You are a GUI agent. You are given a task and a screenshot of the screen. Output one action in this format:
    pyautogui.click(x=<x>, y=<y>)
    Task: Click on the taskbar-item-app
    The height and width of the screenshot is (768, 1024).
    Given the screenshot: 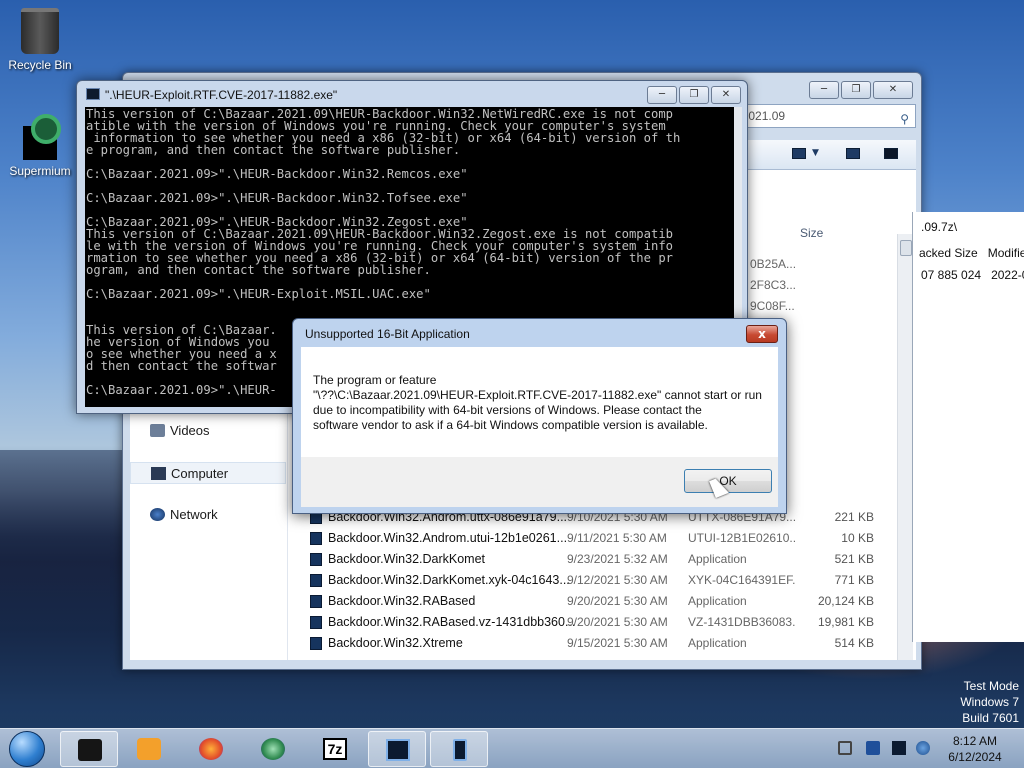 What is the action you would take?
    pyautogui.click(x=89, y=749)
    